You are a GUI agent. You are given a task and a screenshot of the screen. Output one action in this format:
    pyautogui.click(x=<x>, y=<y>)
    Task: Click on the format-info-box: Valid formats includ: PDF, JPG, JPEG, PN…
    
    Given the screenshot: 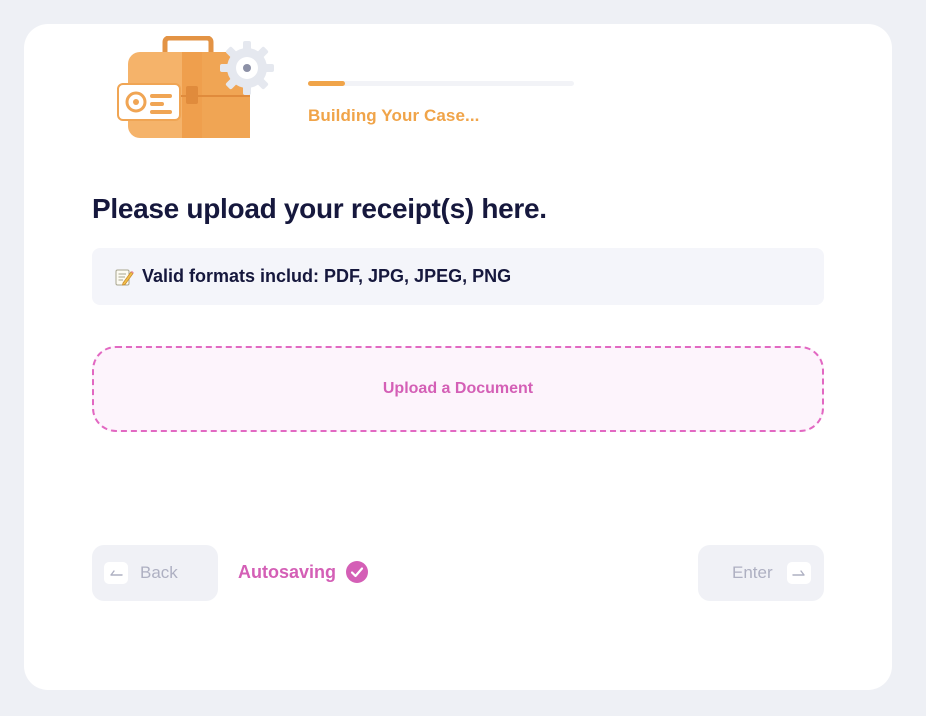 What is the action you would take?
    pyautogui.click(x=458, y=276)
    